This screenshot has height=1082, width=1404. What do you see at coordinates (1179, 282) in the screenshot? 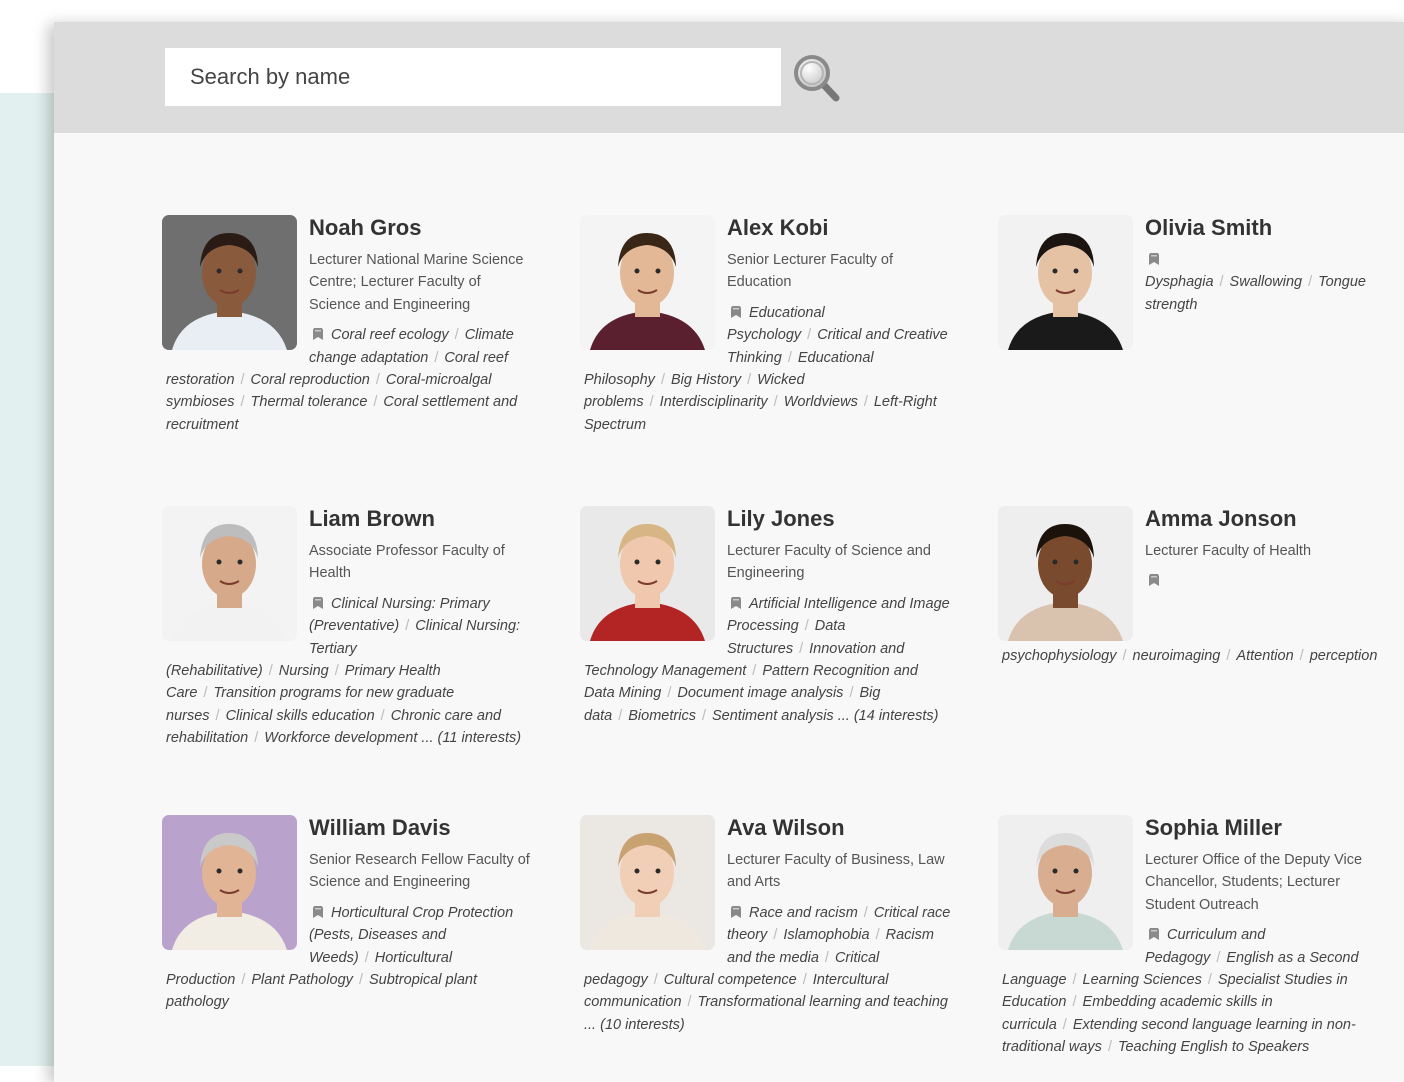
I see `interest-link: Dysphagia` at bounding box center [1179, 282].